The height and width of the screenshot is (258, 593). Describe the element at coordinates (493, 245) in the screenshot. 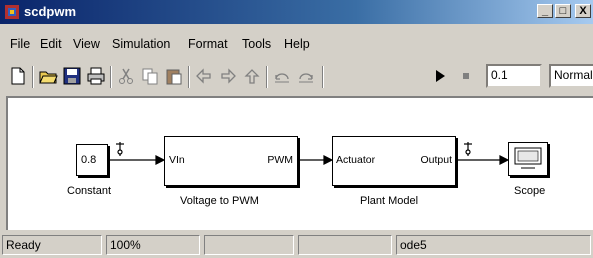

I see `solver-name: ode5` at that location.